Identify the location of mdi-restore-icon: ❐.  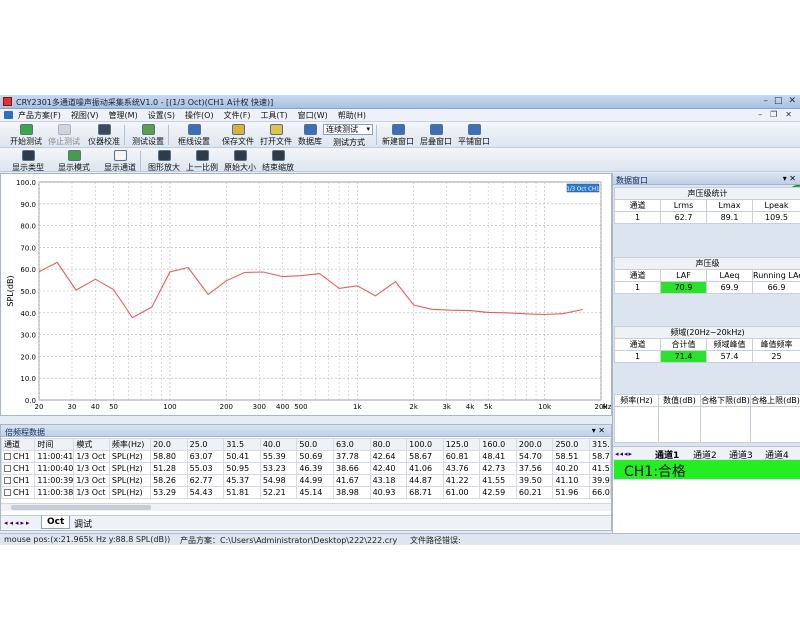
(773, 114).